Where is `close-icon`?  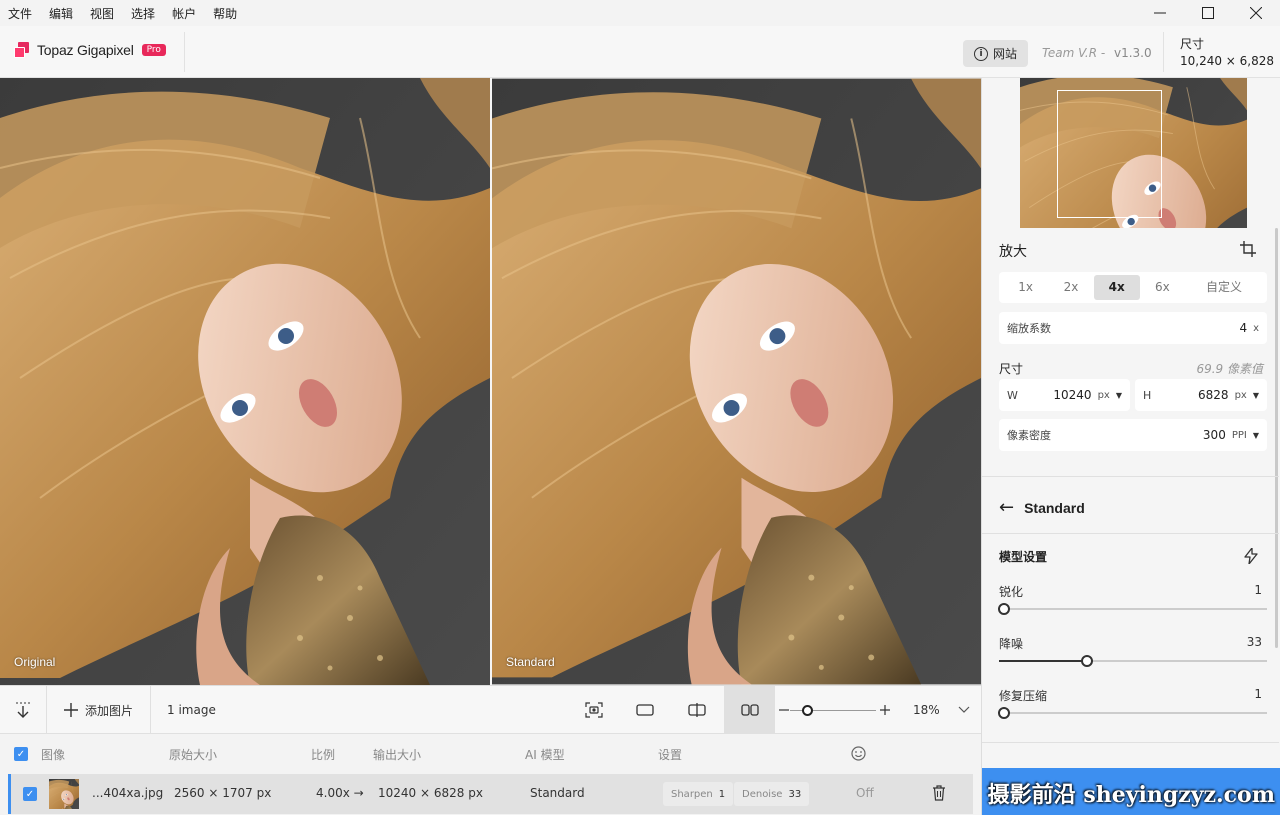
close-icon is located at coordinates (1256, 13).